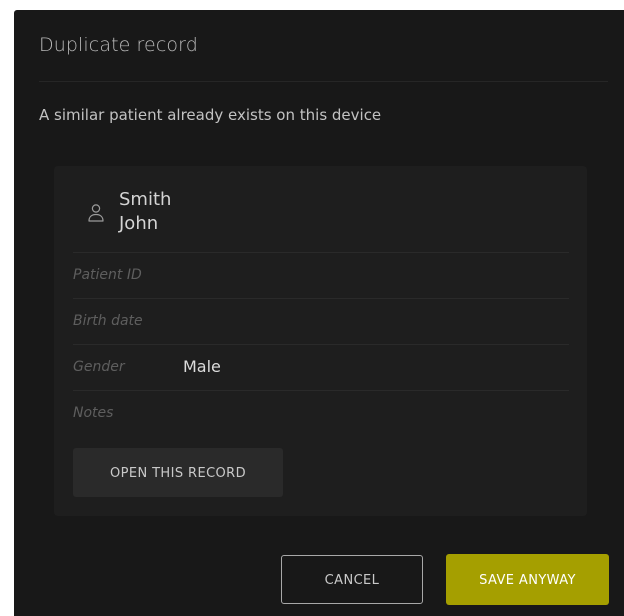  Describe the element at coordinates (139, 223) in the screenshot. I see `patient-first-name: John` at that location.